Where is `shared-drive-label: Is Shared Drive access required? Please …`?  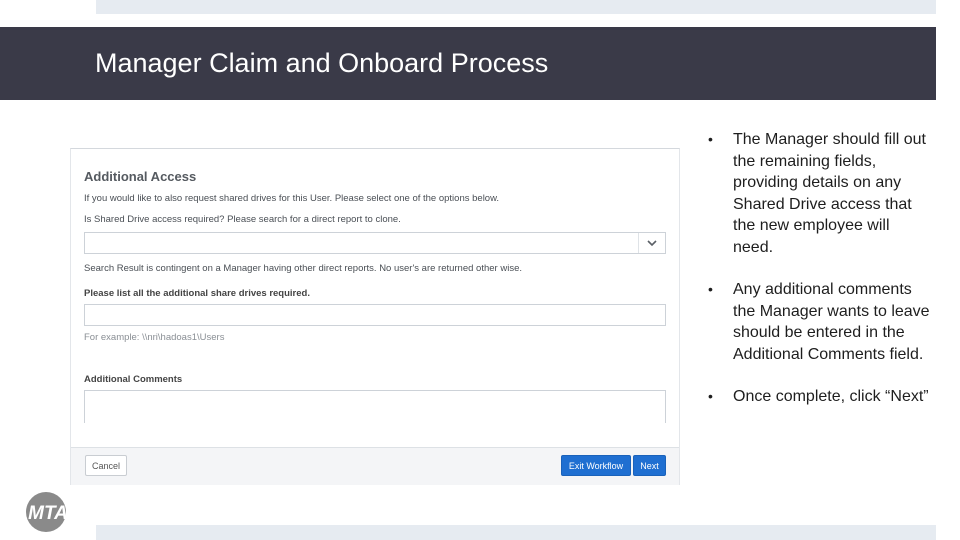 shared-drive-label: Is Shared Drive access required? Please … is located at coordinates (242, 219).